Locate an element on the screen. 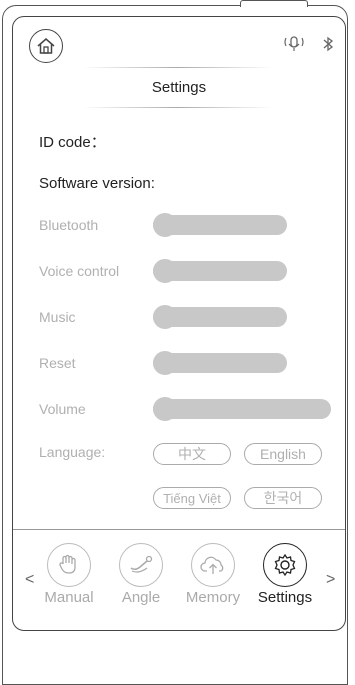 Image resolution: width=355 pixels, height=685 pixels. setting-label: Bluetooth is located at coordinates (69, 225).